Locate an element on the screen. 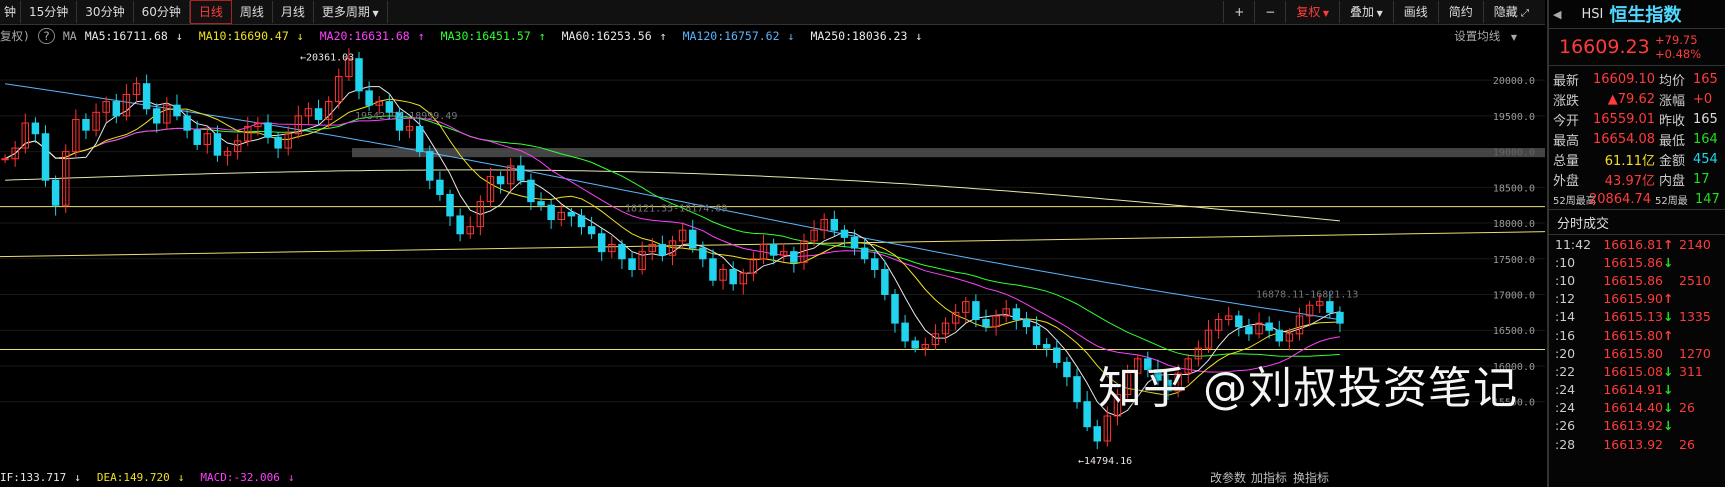 Image resolution: width=1725 pixels, height=487 pixels. add-indicator-button: 加指标 is located at coordinates (1269, 477).